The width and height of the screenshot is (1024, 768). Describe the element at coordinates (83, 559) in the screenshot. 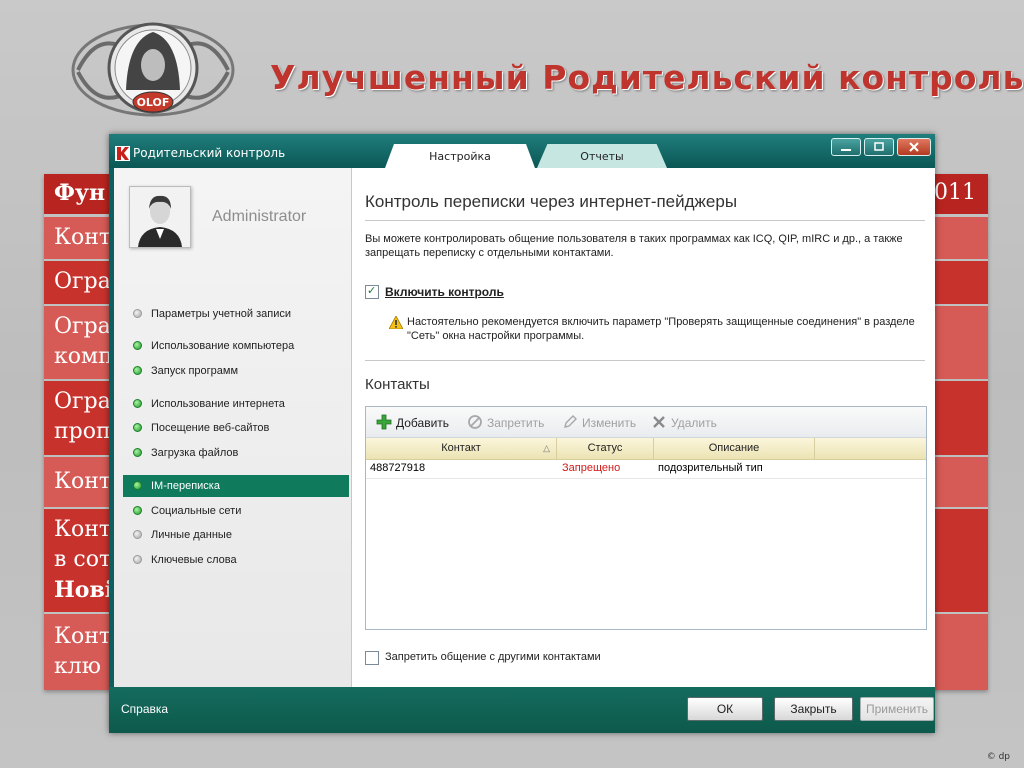

I see `table-cell: в сот` at that location.